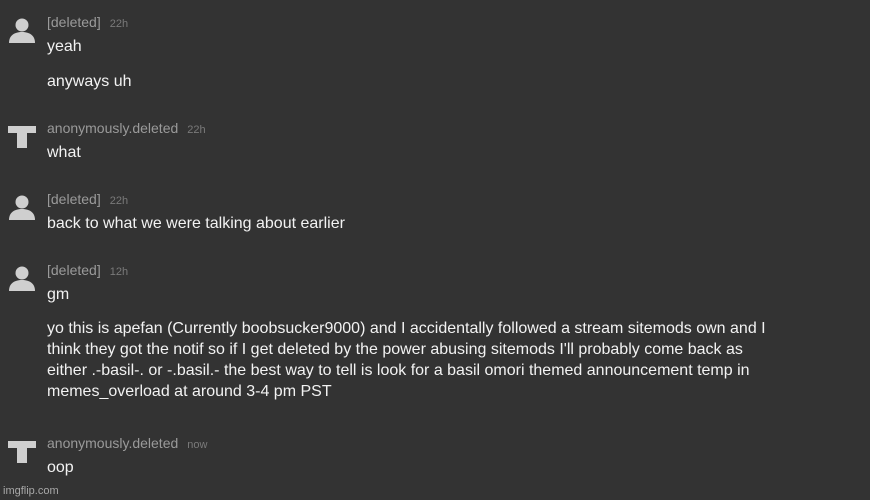 The width and height of the screenshot is (870, 500). Describe the element at coordinates (60, 467) in the screenshot. I see `message-text: oop` at that location.